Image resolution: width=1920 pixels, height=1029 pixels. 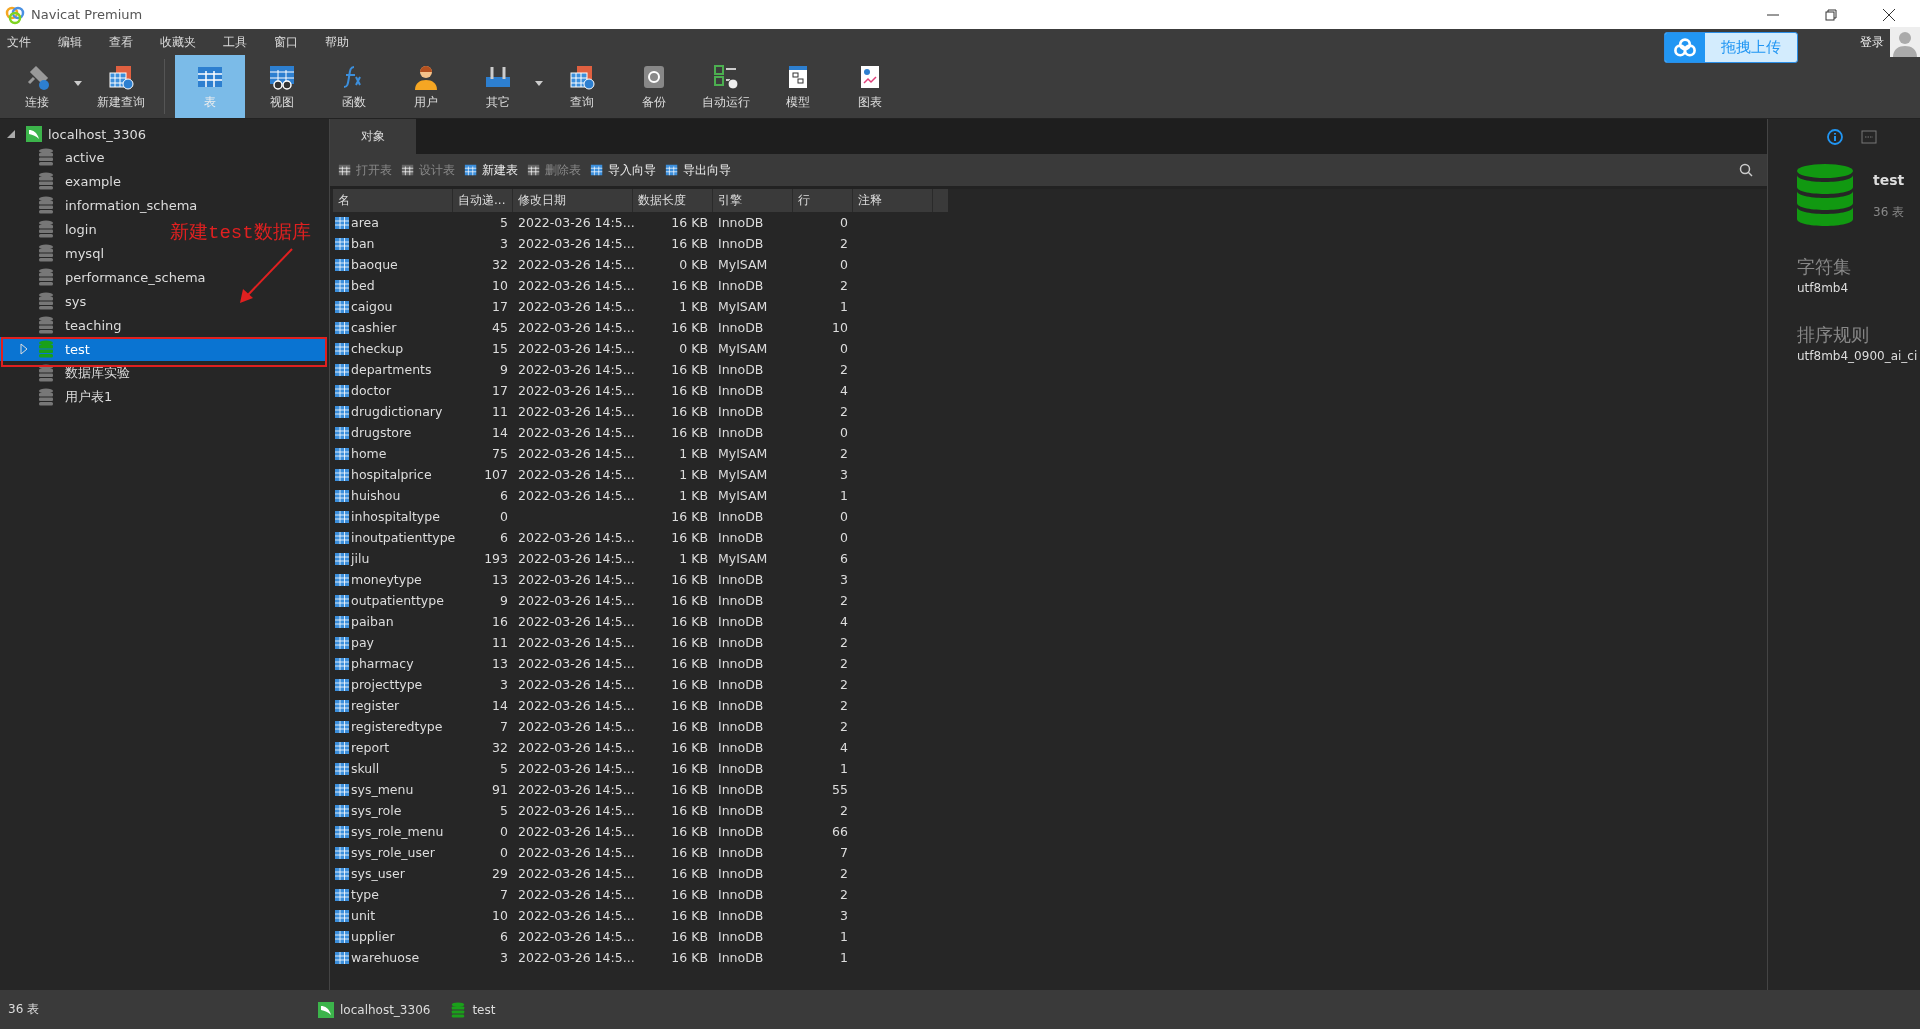 I want to click on toolbar-button: 连接, so click(x=37, y=86).